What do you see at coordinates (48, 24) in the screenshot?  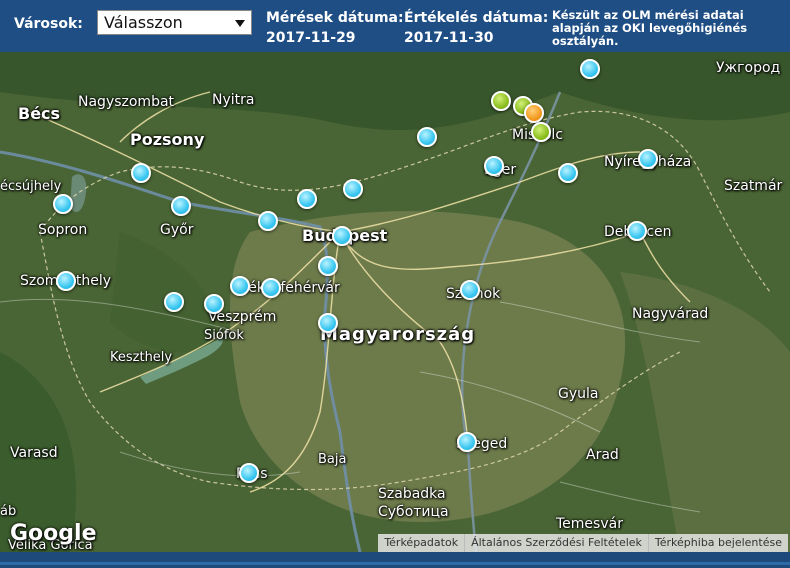 I see `cities-label: Városok:` at bounding box center [48, 24].